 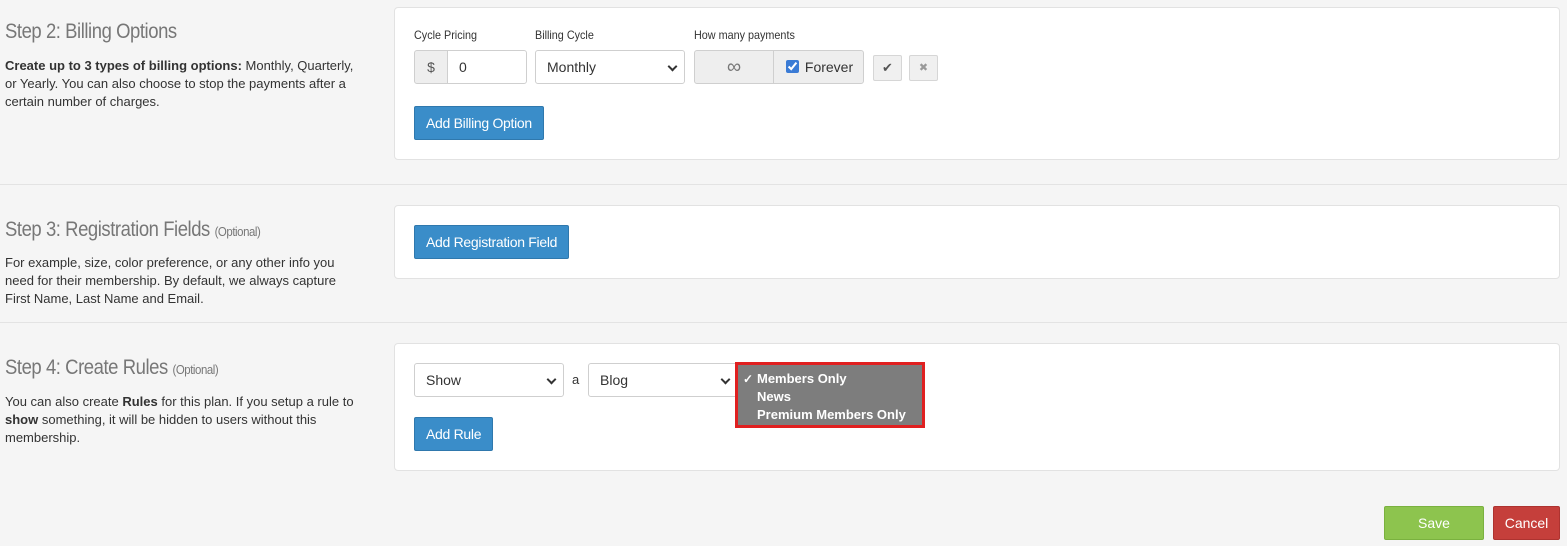 I want to click on confirm-billing-button: ✔, so click(x=887, y=68).